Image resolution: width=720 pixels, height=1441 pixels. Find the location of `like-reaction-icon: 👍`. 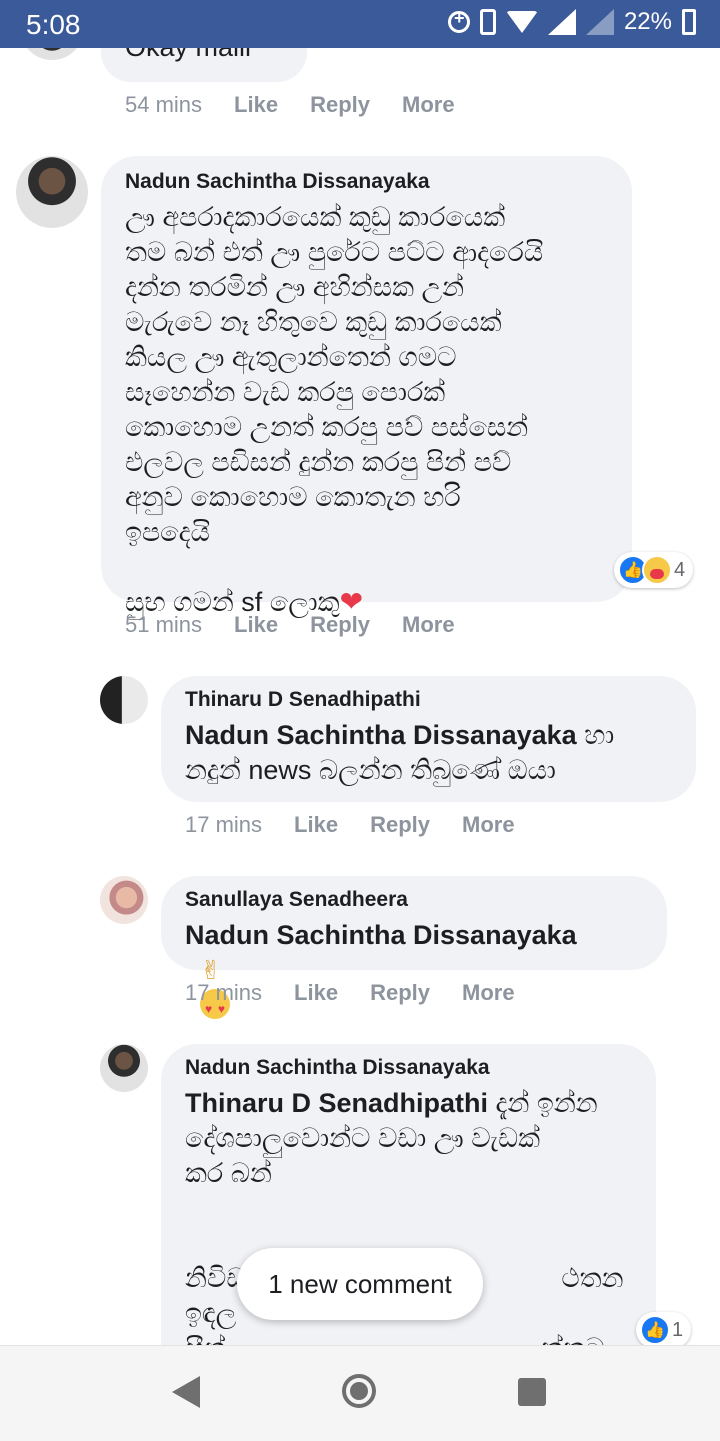

like-reaction-icon: 👍 is located at coordinates (655, 1330).